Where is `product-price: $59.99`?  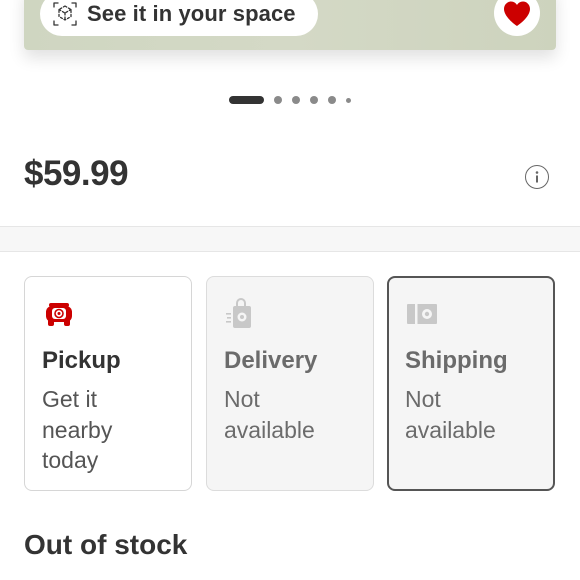 product-price: $59.99 is located at coordinates (76, 173).